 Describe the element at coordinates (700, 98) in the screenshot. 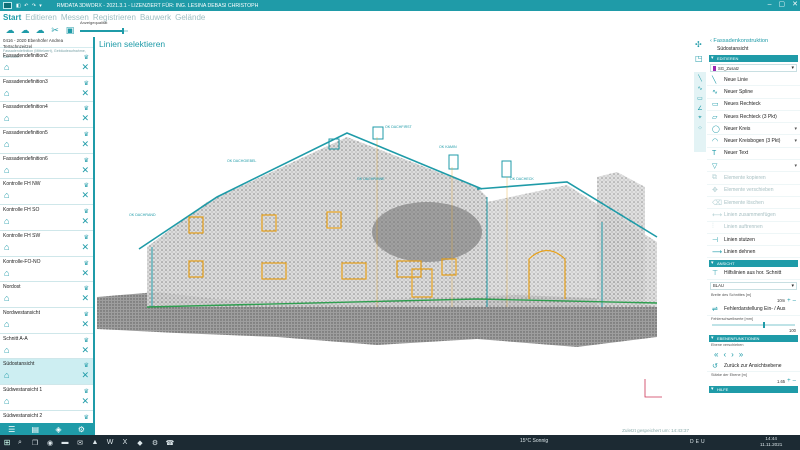

I see `rect-tool-icon: ▭` at that location.